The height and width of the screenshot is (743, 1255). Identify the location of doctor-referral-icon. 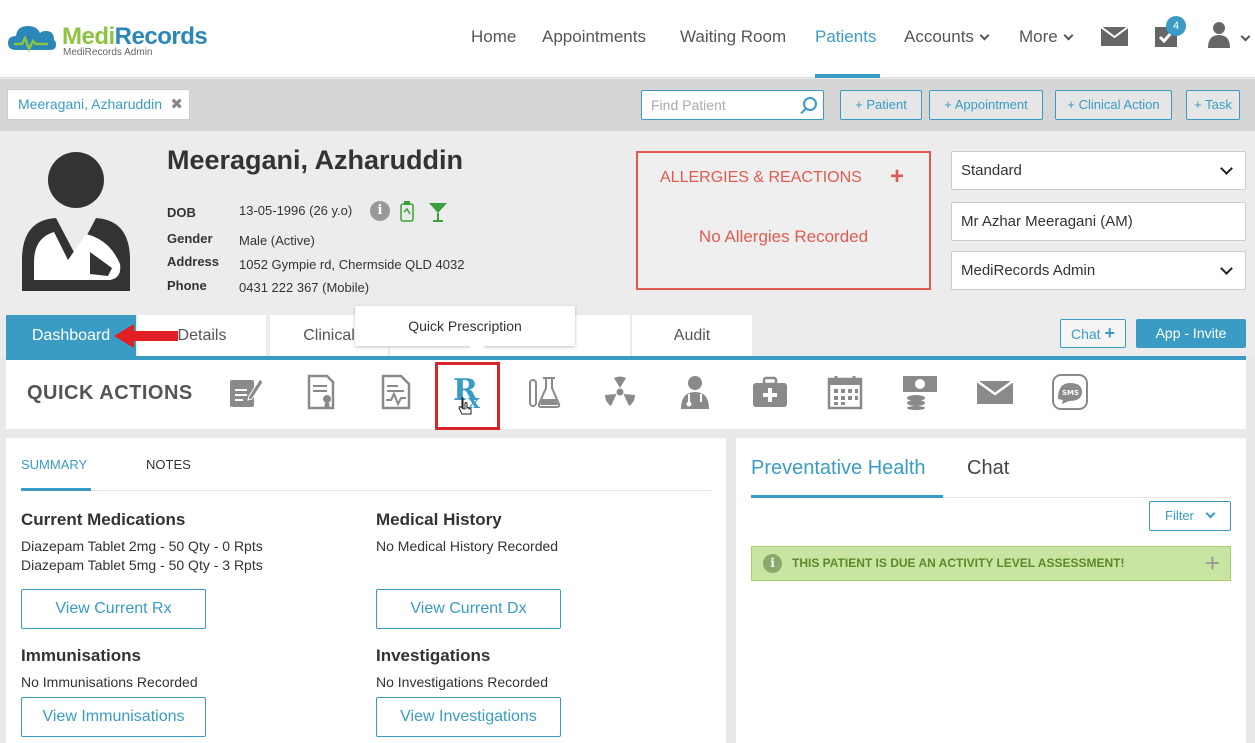
(695, 392).